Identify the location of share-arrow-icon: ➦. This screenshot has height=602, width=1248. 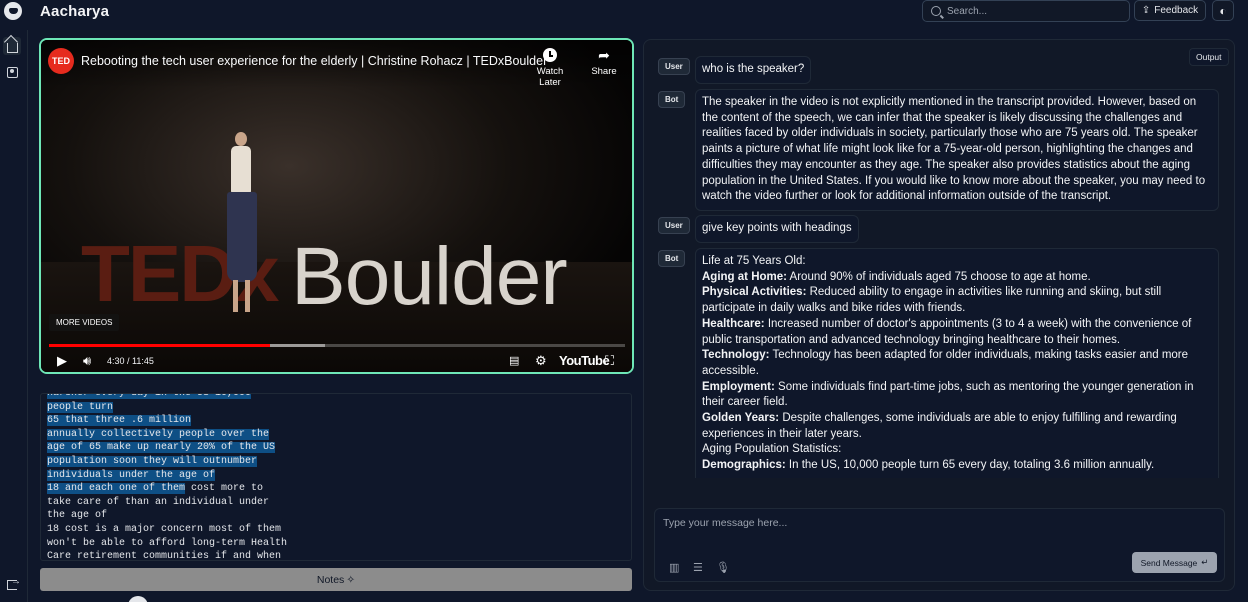
(604, 55).